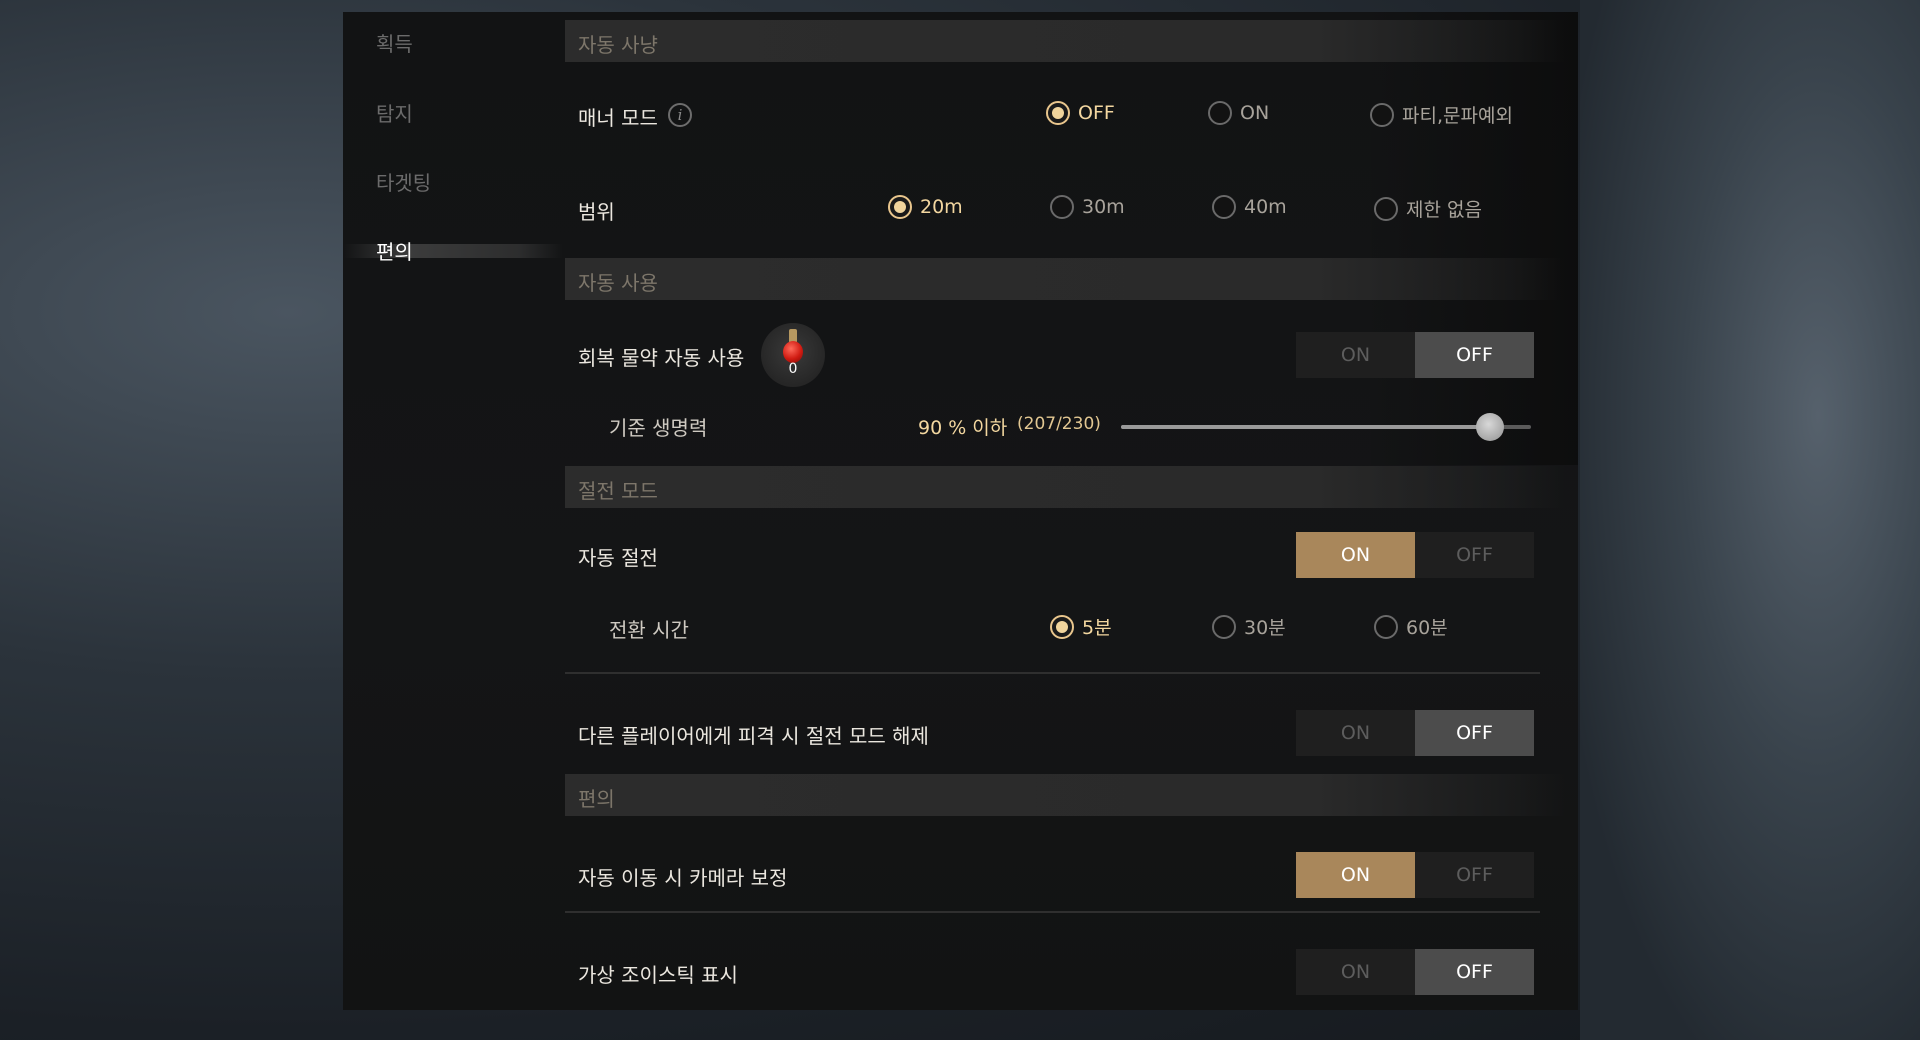 Image resolution: width=1920 pixels, height=1040 pixels. I want to click on option-label: 제한 없음, so click(1444, 210).